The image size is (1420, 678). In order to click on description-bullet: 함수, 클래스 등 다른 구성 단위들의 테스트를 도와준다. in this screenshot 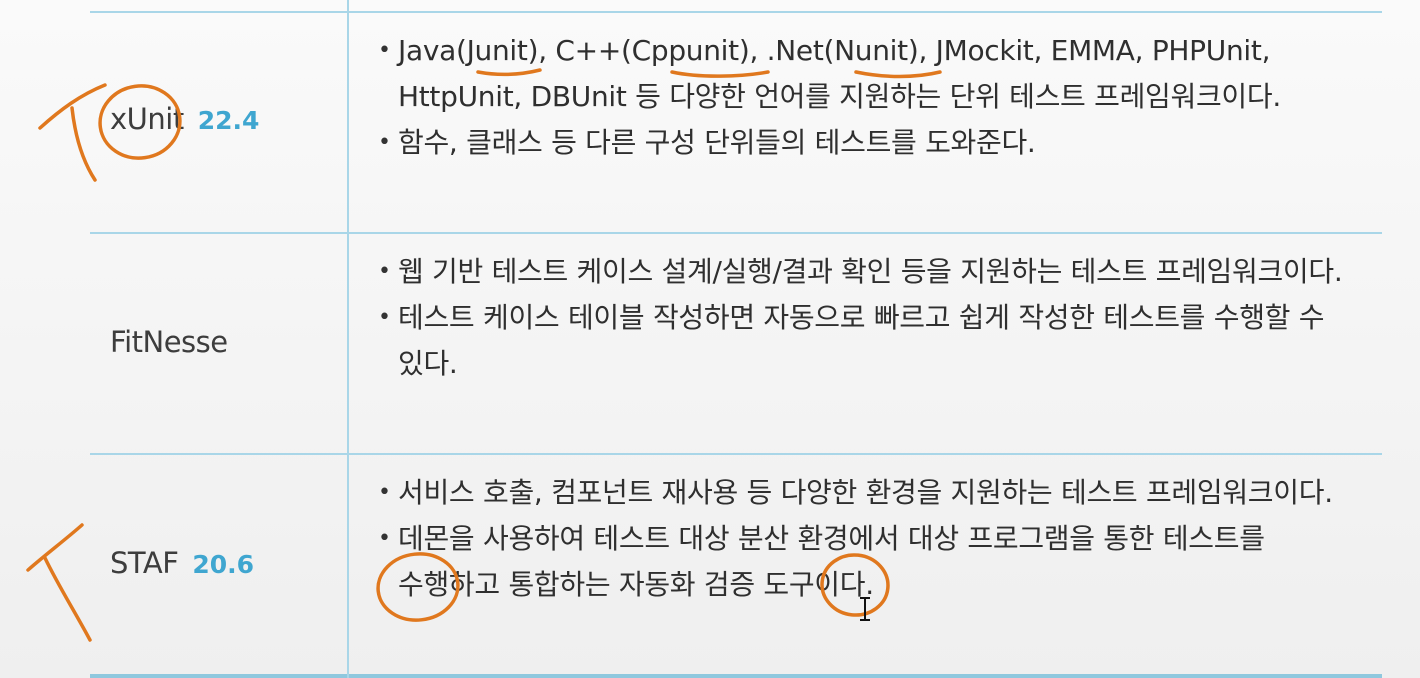, I will do `click(871, 143)`.